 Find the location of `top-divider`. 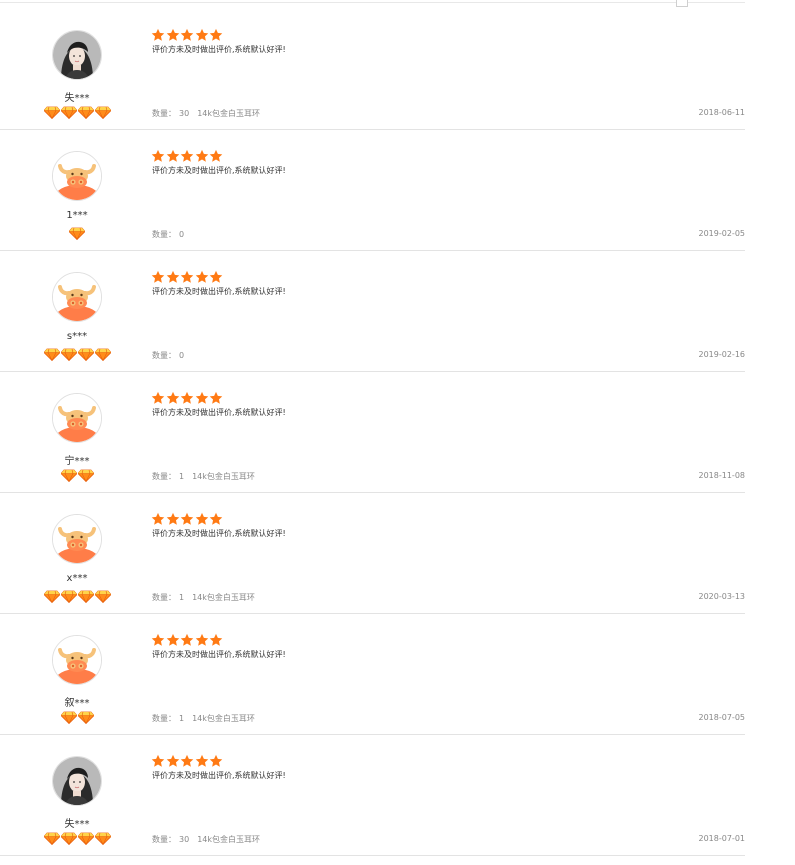

top-divider is located at coordinates (372, 2).